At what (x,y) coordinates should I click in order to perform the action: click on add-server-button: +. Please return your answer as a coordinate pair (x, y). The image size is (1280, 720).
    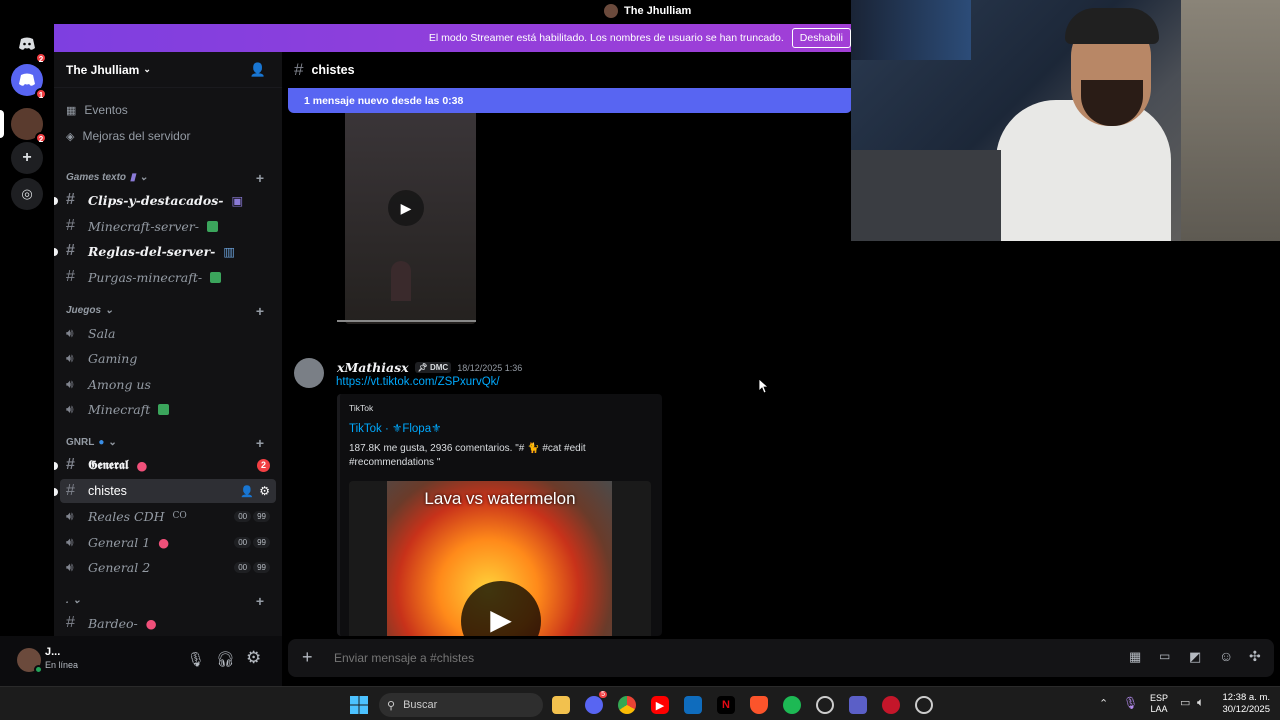
    Looking at the image, I should click on (27, 158).